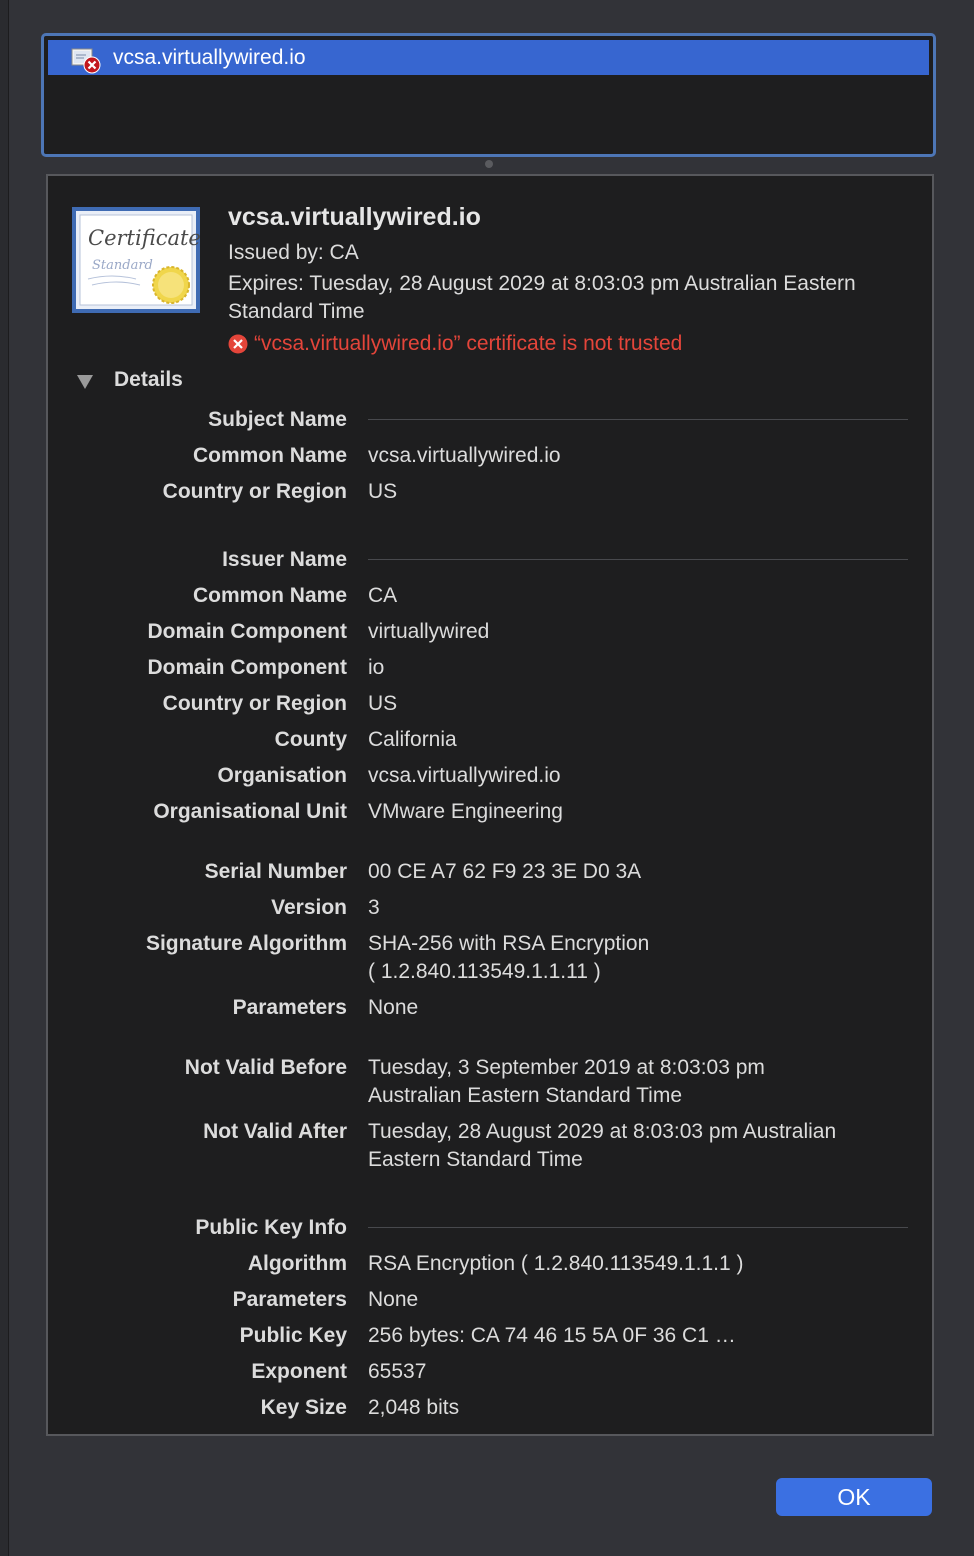  Describe the element at coordinates (148, 380) in the screenshot. I see `details-disclosure-label: Details` at that location.